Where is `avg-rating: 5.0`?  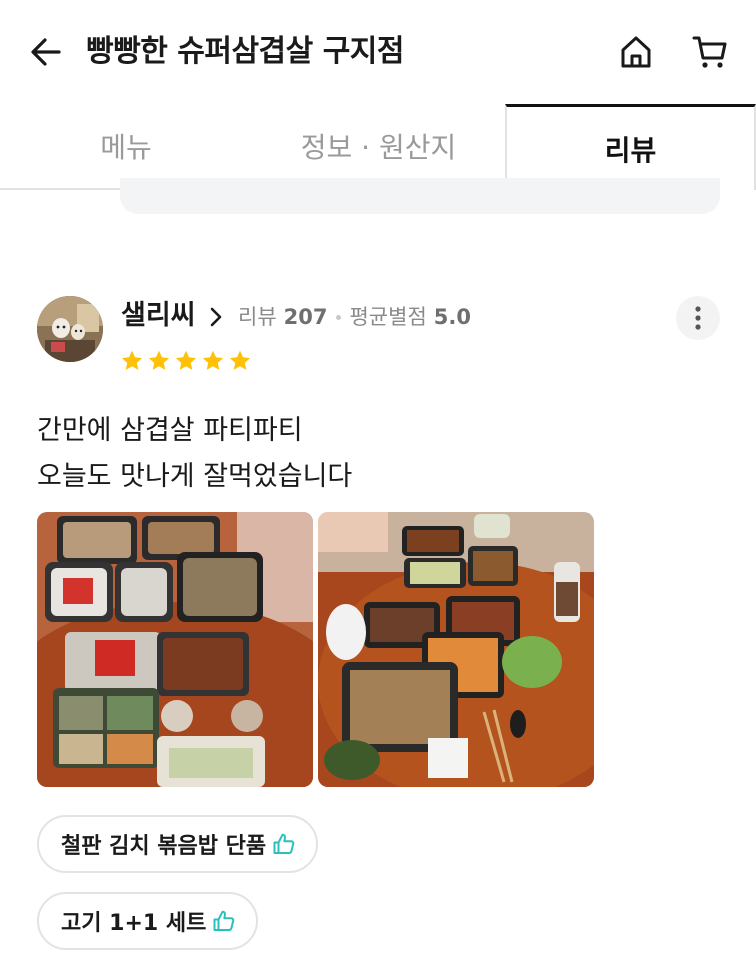 avg-rating: 5.0 is located at coordinates (452, 317).